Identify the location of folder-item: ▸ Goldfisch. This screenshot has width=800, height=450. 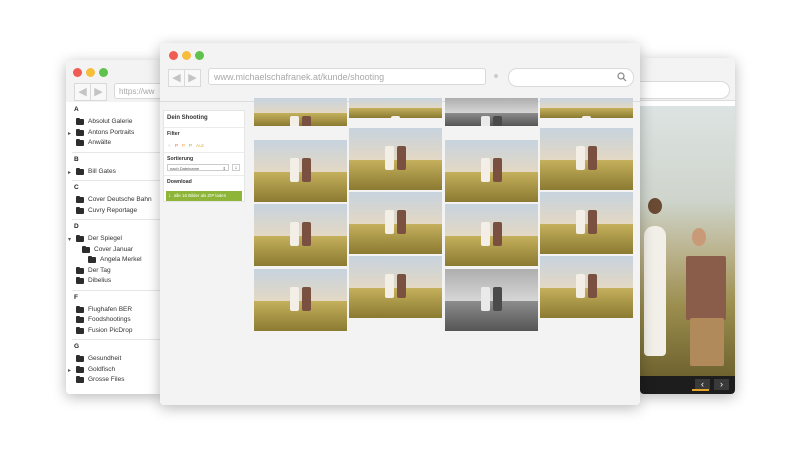
(114, 370).